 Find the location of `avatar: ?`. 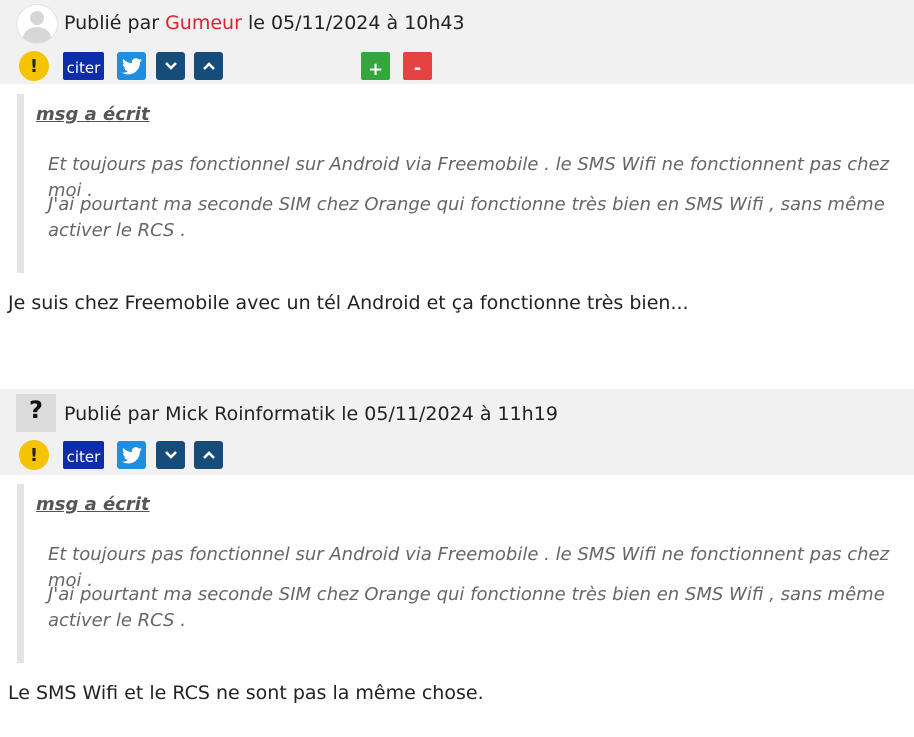

avatar: ? is located at coordinates (36, 413).